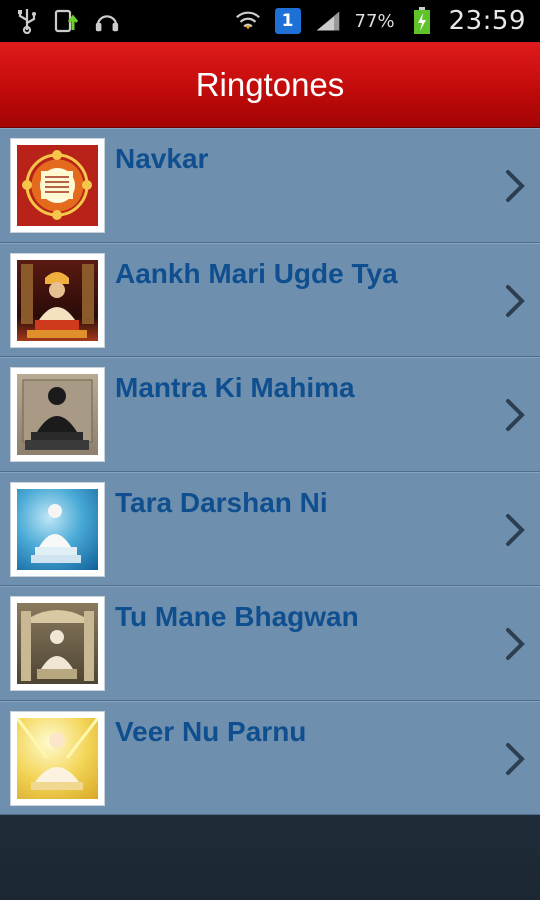  I want to click on wifi-icon, so click(248, 21).